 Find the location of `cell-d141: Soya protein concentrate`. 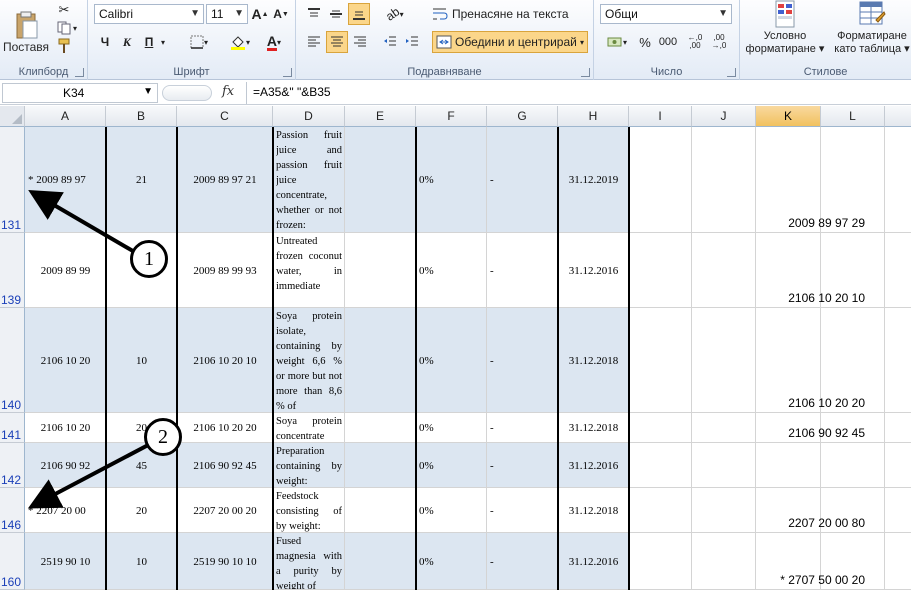

cell-d141: Soya protein concentrate is located at coordinates (309, 428).